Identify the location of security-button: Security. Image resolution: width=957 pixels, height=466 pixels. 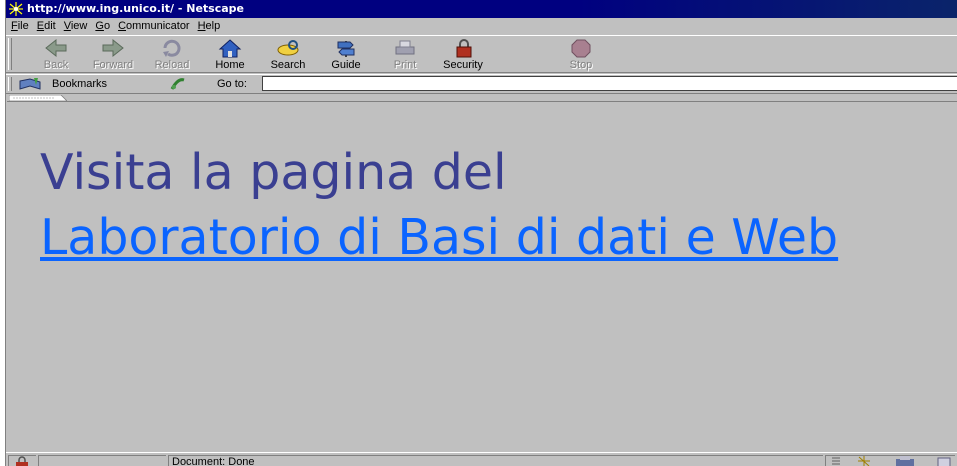
(463, 54).